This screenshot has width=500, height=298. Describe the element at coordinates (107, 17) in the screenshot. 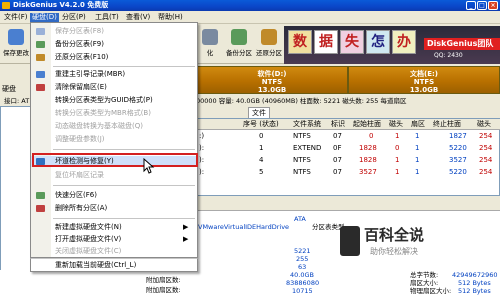

I see `menu-tools: 工具(T)` at that location.